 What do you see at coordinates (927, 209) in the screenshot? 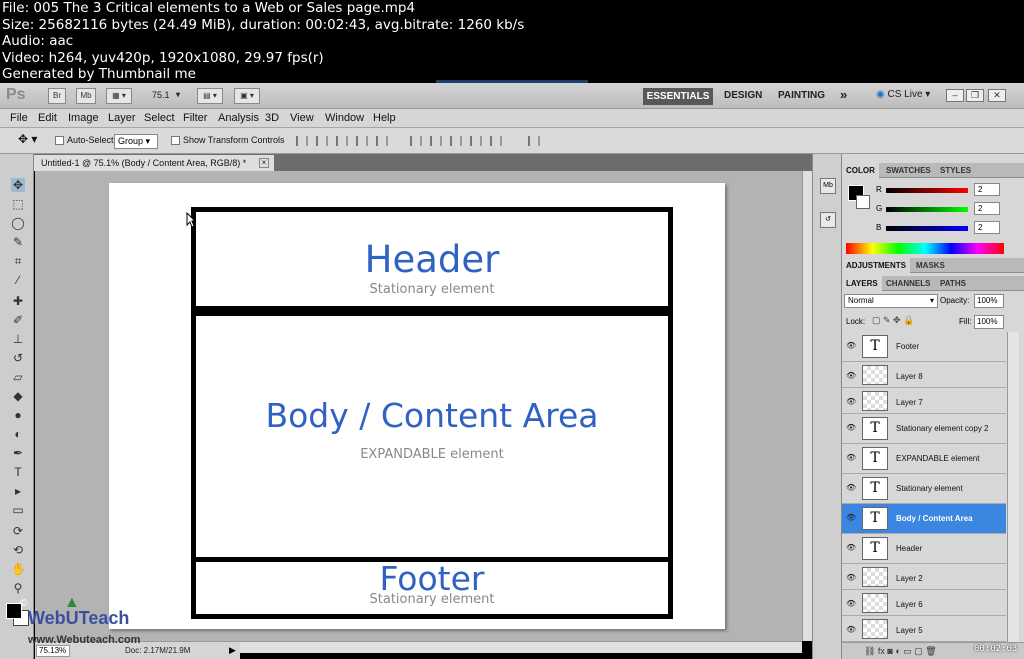
I see `slider-green-bar` at bounding box center [927, 209].